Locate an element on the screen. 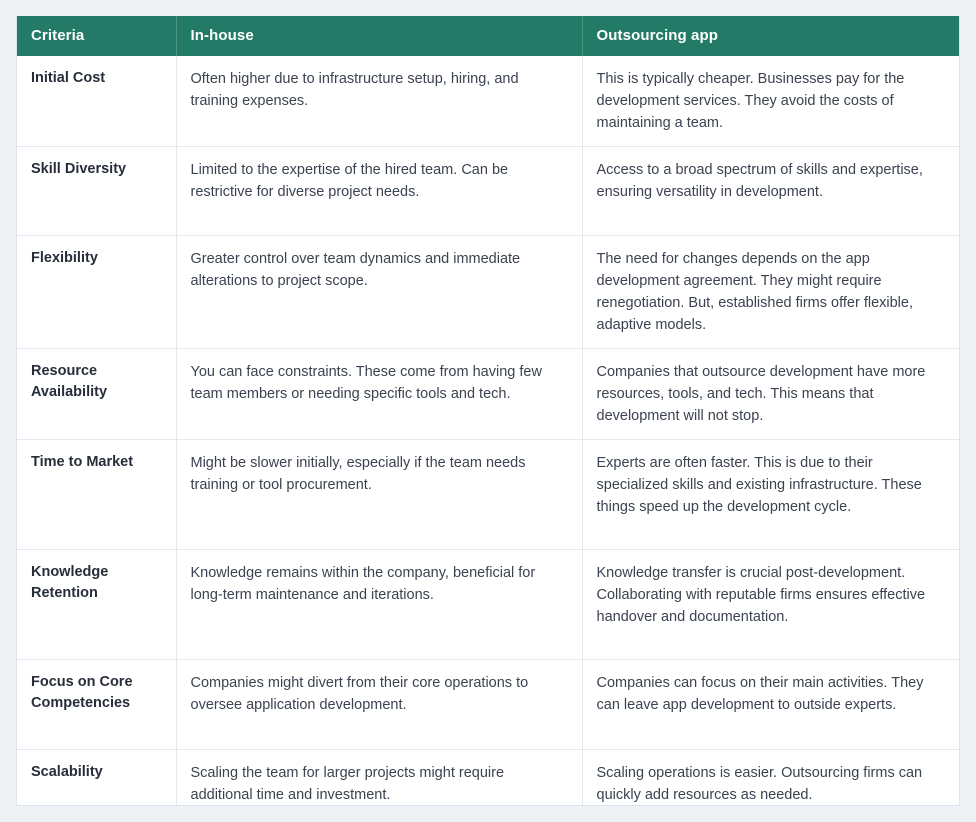 This screenshot has height=822, width=976. cell-criteria: Resource Availability is located at coordinates (97, 394).